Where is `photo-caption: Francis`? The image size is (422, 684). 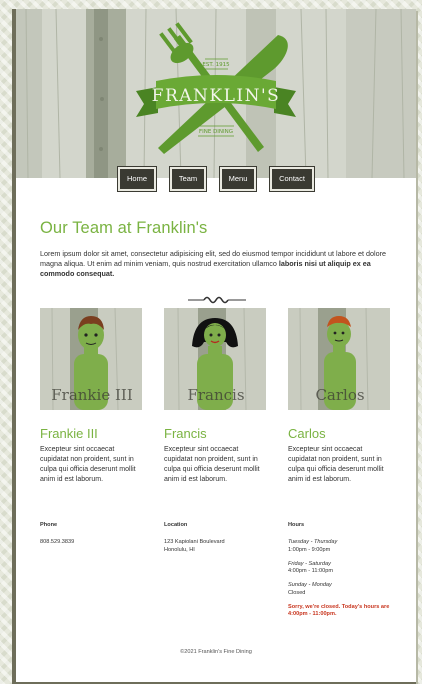
photo-caption: Francis is located at coordinates (216, 395).